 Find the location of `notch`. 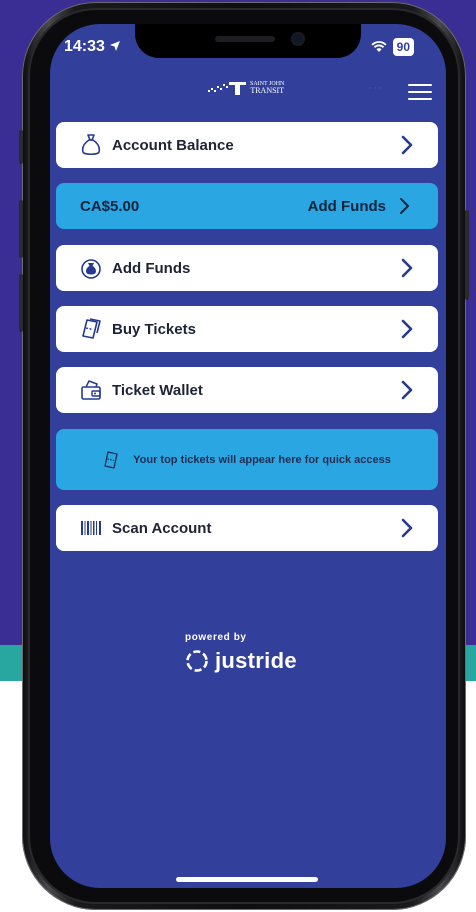

notch is located at coordinates (248, 41).